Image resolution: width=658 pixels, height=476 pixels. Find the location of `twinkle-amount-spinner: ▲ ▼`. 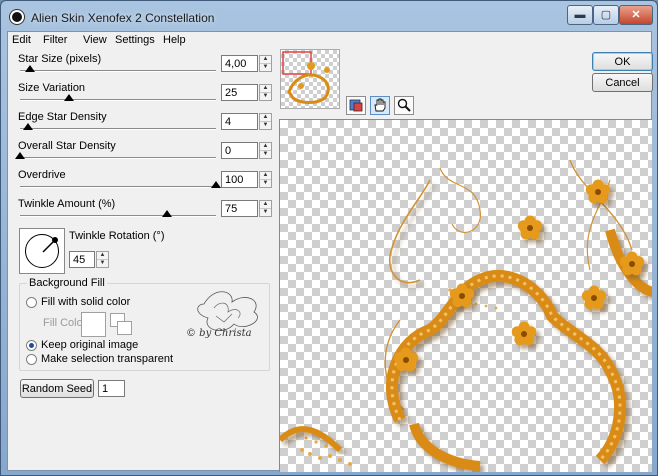

twinkle-amount-spinner: ▲ ▼ is located at coordinates (265, 208).